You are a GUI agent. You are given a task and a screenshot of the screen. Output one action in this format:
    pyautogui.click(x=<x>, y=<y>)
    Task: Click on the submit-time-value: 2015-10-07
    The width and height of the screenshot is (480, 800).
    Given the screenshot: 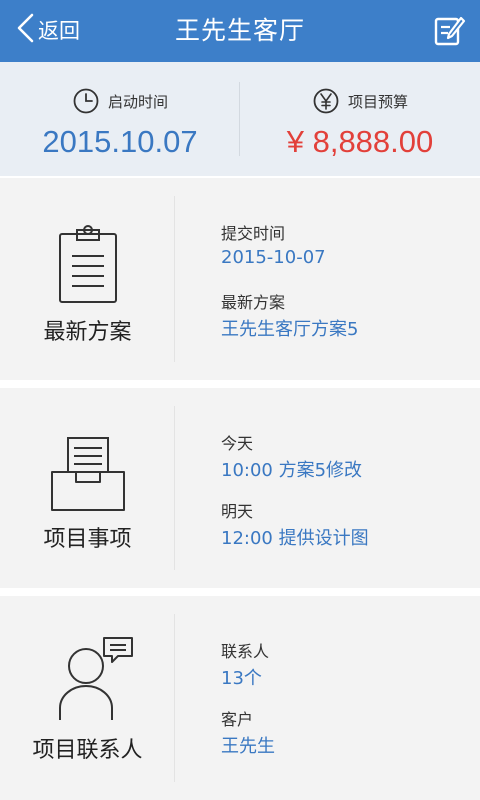 What is the action you would take?
    pyautogui.click(x=273, y=257)
    